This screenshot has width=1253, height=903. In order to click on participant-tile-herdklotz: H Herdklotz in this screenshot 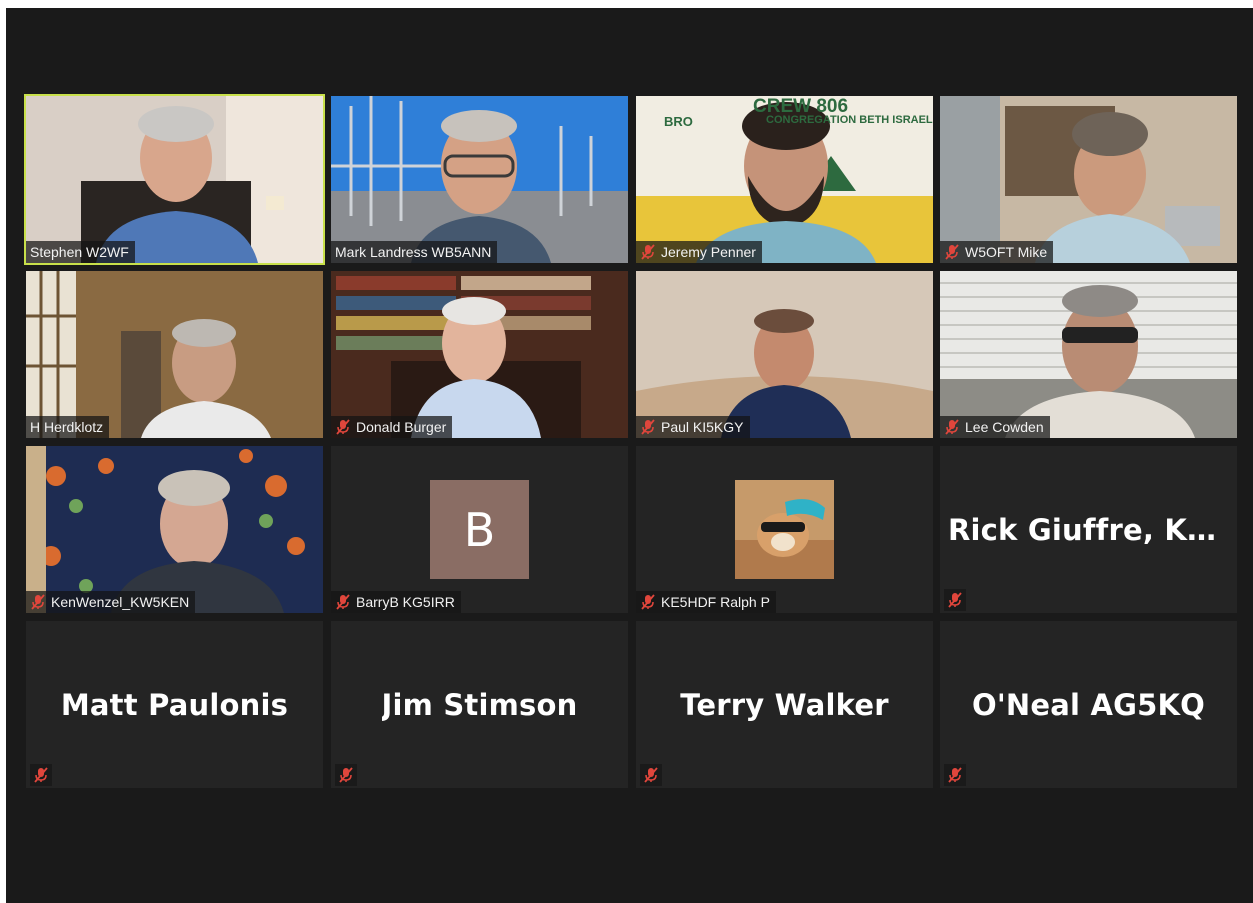, I will do `click(174, 354)`.